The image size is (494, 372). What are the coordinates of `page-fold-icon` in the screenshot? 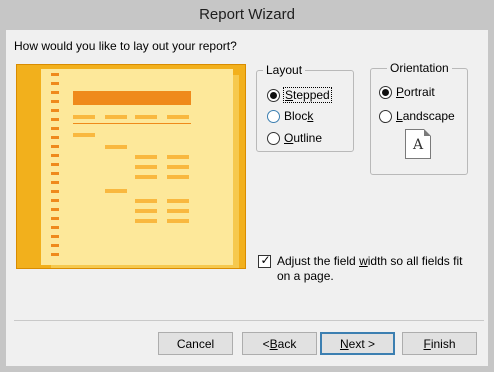 It's located at (427, 132).